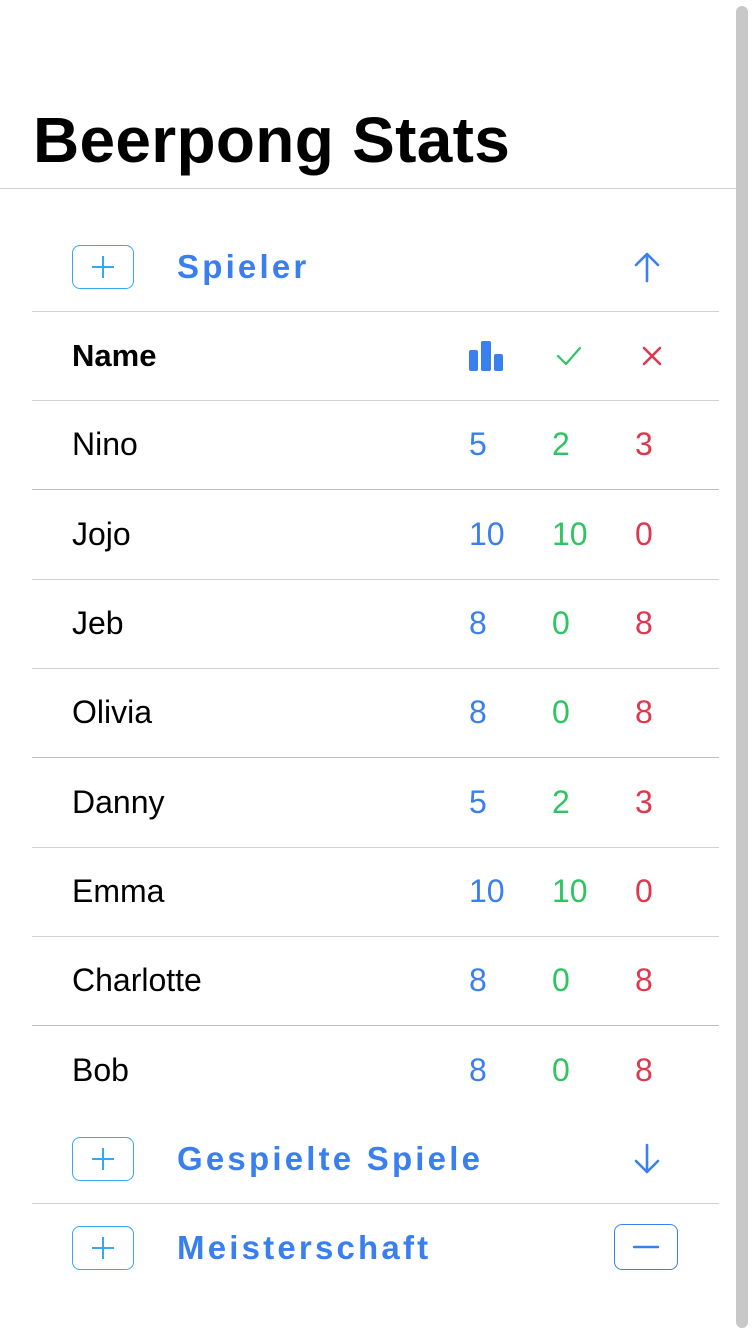  I want to click on page-title: Beerpong Stats, so click(272, 140).